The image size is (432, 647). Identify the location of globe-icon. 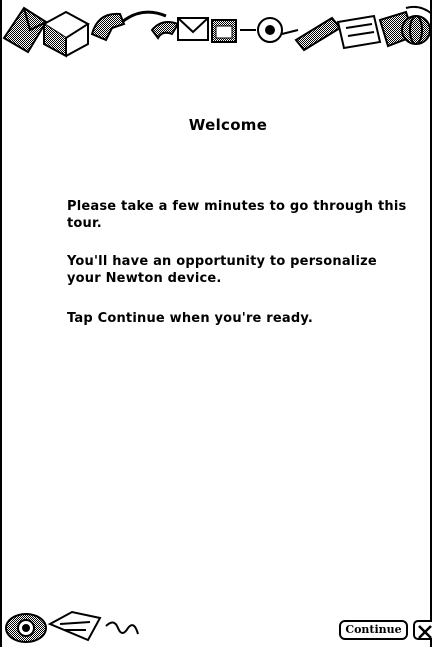
(26, 628).